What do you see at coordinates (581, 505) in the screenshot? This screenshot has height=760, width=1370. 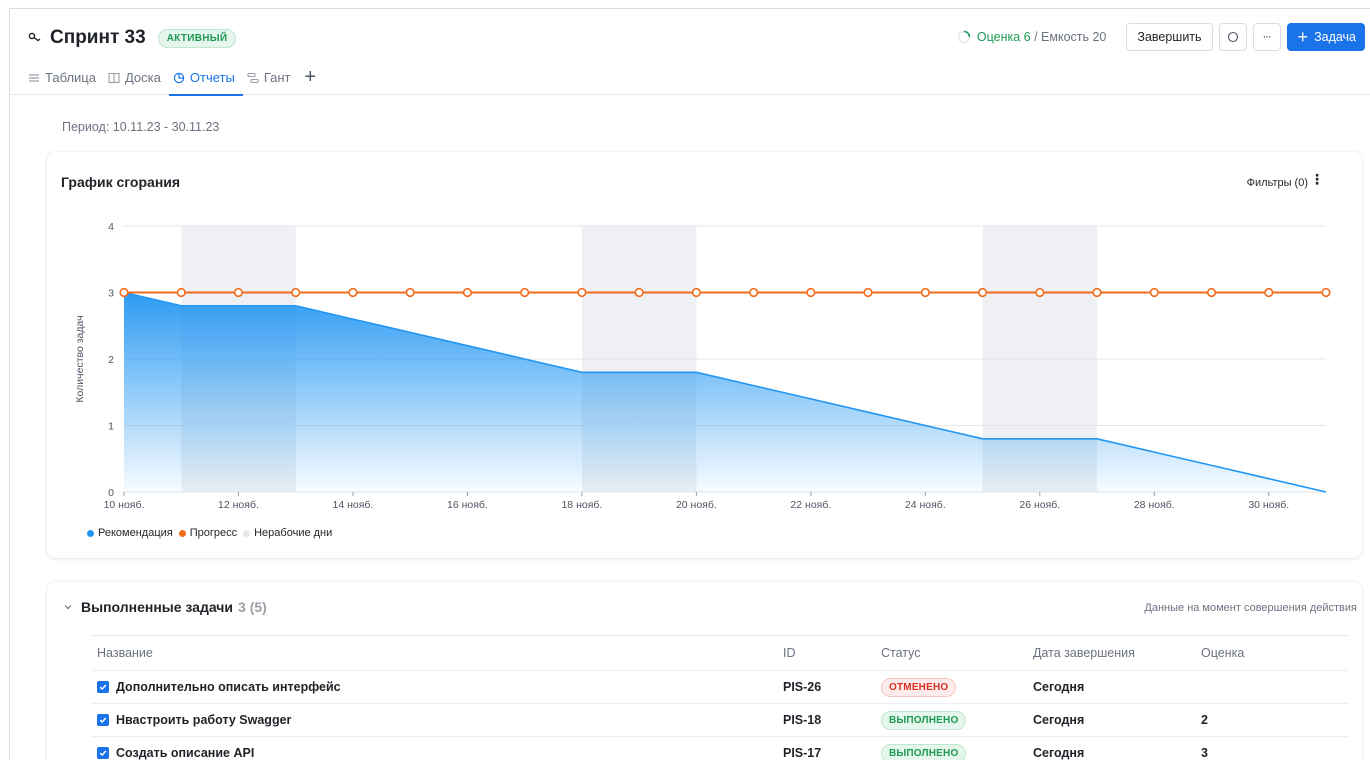 I see `x-tick-label: 18 нояб.` at bounding box center [581, 505].